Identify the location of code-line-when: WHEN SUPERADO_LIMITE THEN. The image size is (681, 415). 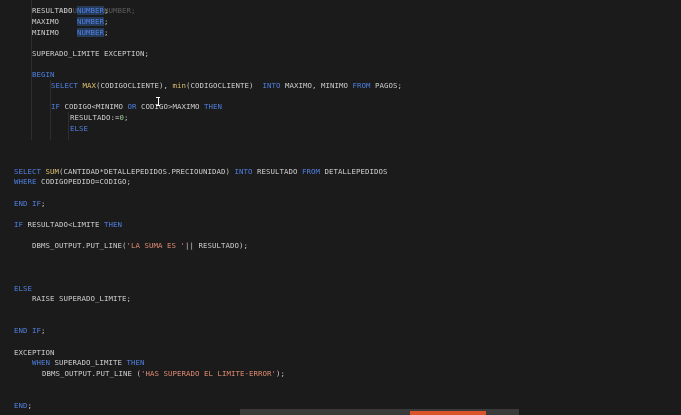
(88, 362).